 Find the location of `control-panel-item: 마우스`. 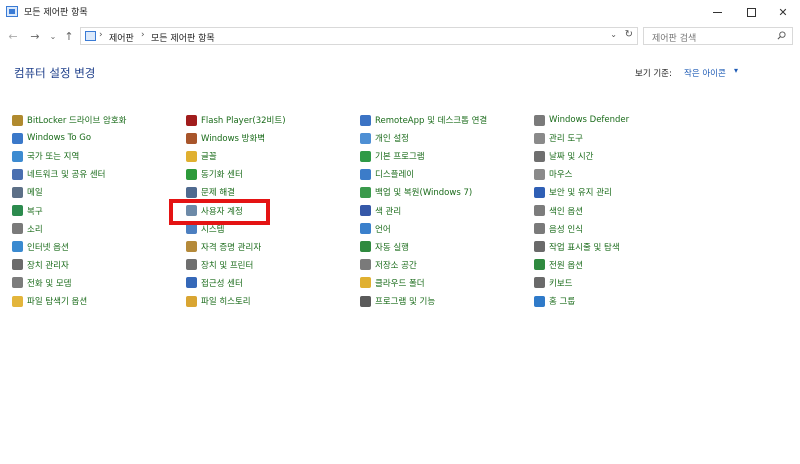

control-panel-item: 마우스 is located at coordinates (553, 174).